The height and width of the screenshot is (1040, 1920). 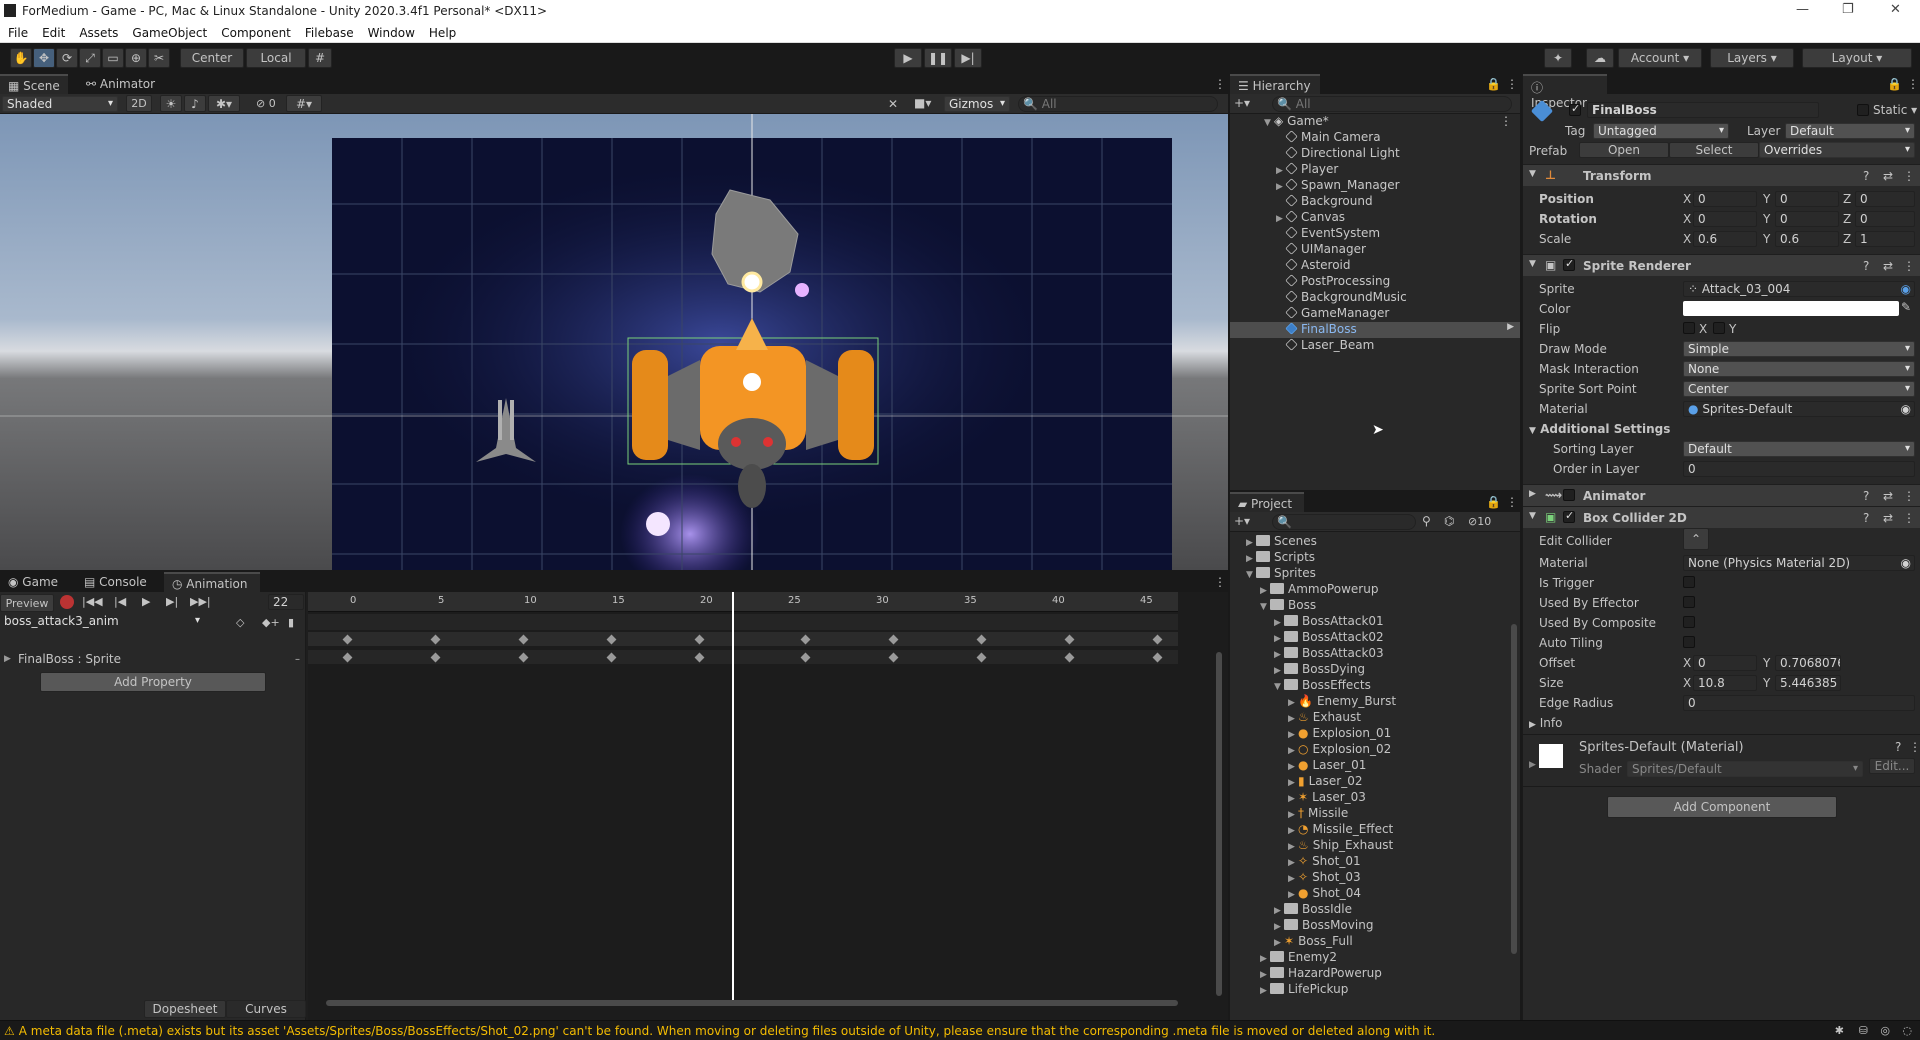 I want to click on bug-icon: ✱, so click(x=1839, y=1030).